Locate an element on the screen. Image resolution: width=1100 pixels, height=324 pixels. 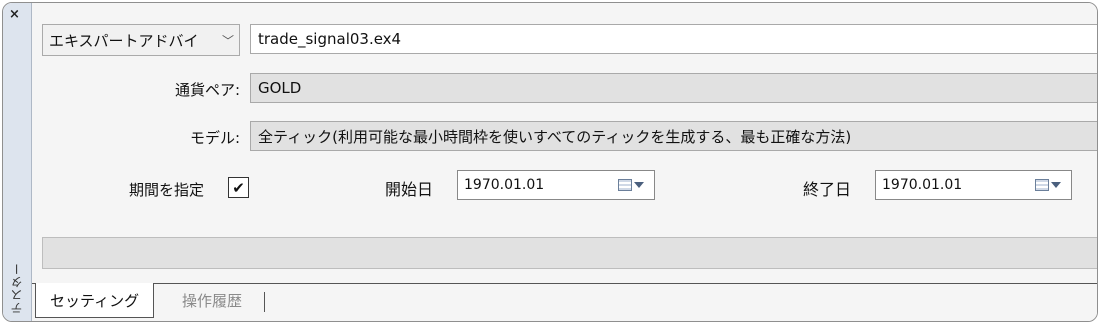
tester-type-dropdown: エキスパートアドバイ ﹀ is located at coordinates (141, 40).